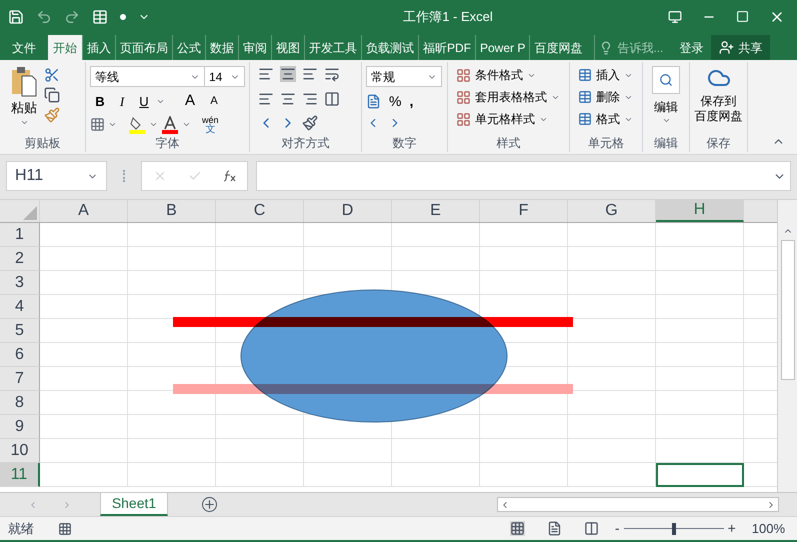  Describe the element at coordinates (666, 120) in the screenshot. I see `caret-icon` at that location.